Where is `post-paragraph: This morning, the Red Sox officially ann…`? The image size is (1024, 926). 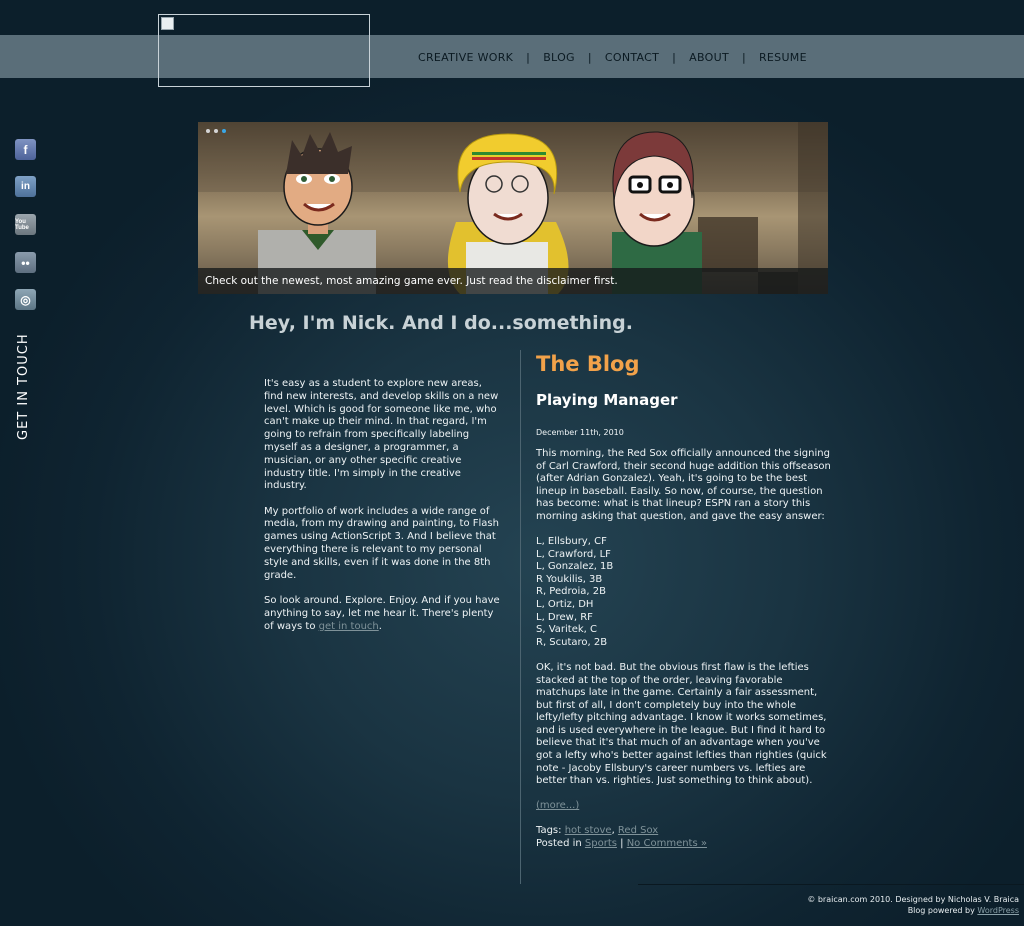 post-paragraph: This morning, the Red Sox officially ann… is located at coordinates (683, 485).